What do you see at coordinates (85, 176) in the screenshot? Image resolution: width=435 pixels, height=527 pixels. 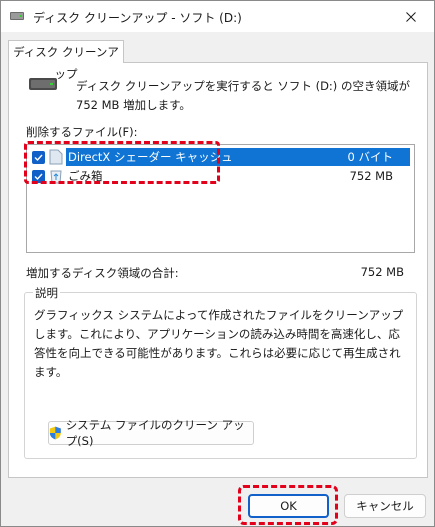 I see `file-name: ごみ箱` at bounding box center [85, 176].